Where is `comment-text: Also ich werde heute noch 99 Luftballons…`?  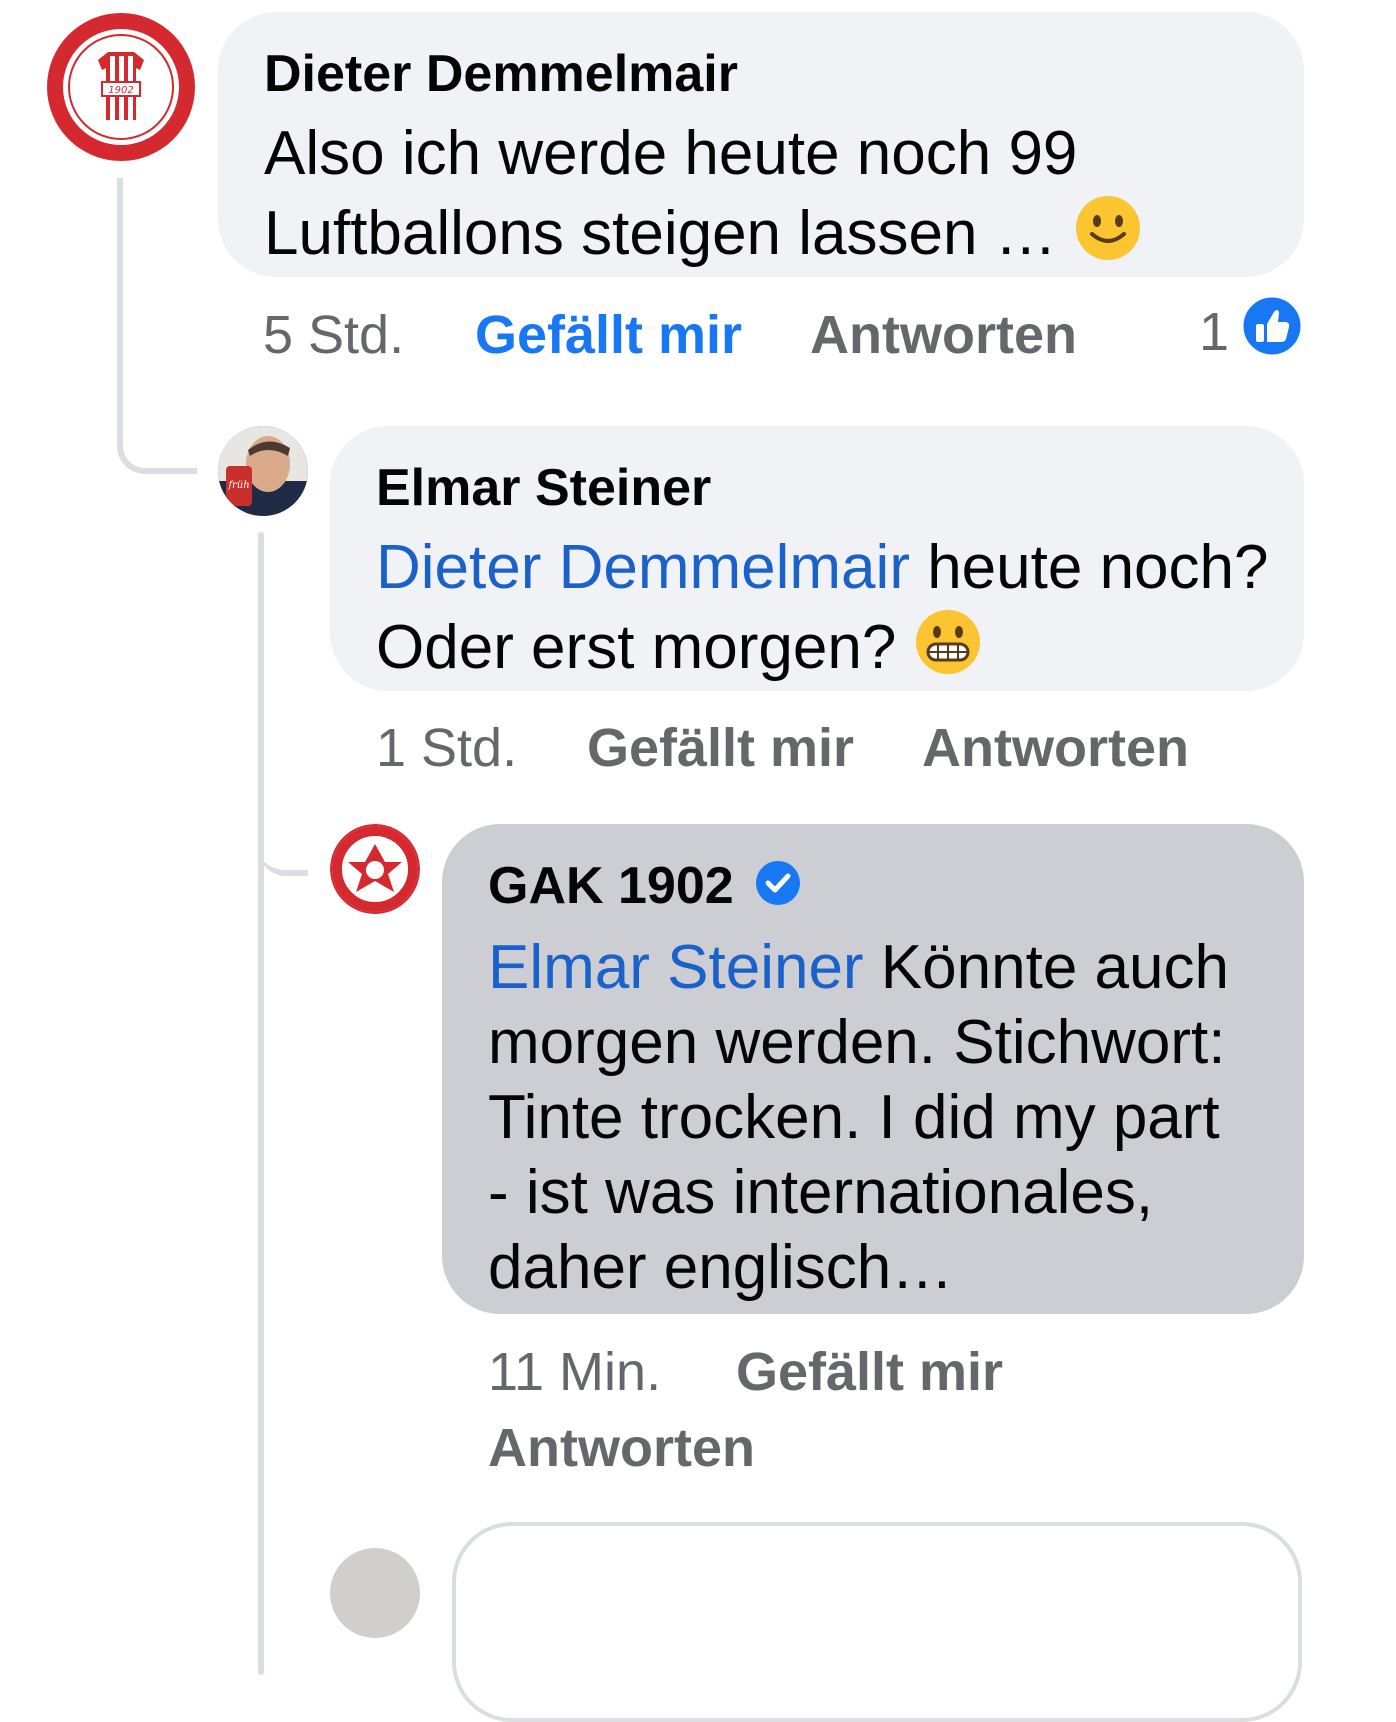 comment-text: Also ich werde heute noch 99 Luftballons… is located at coordinates (784, 198).